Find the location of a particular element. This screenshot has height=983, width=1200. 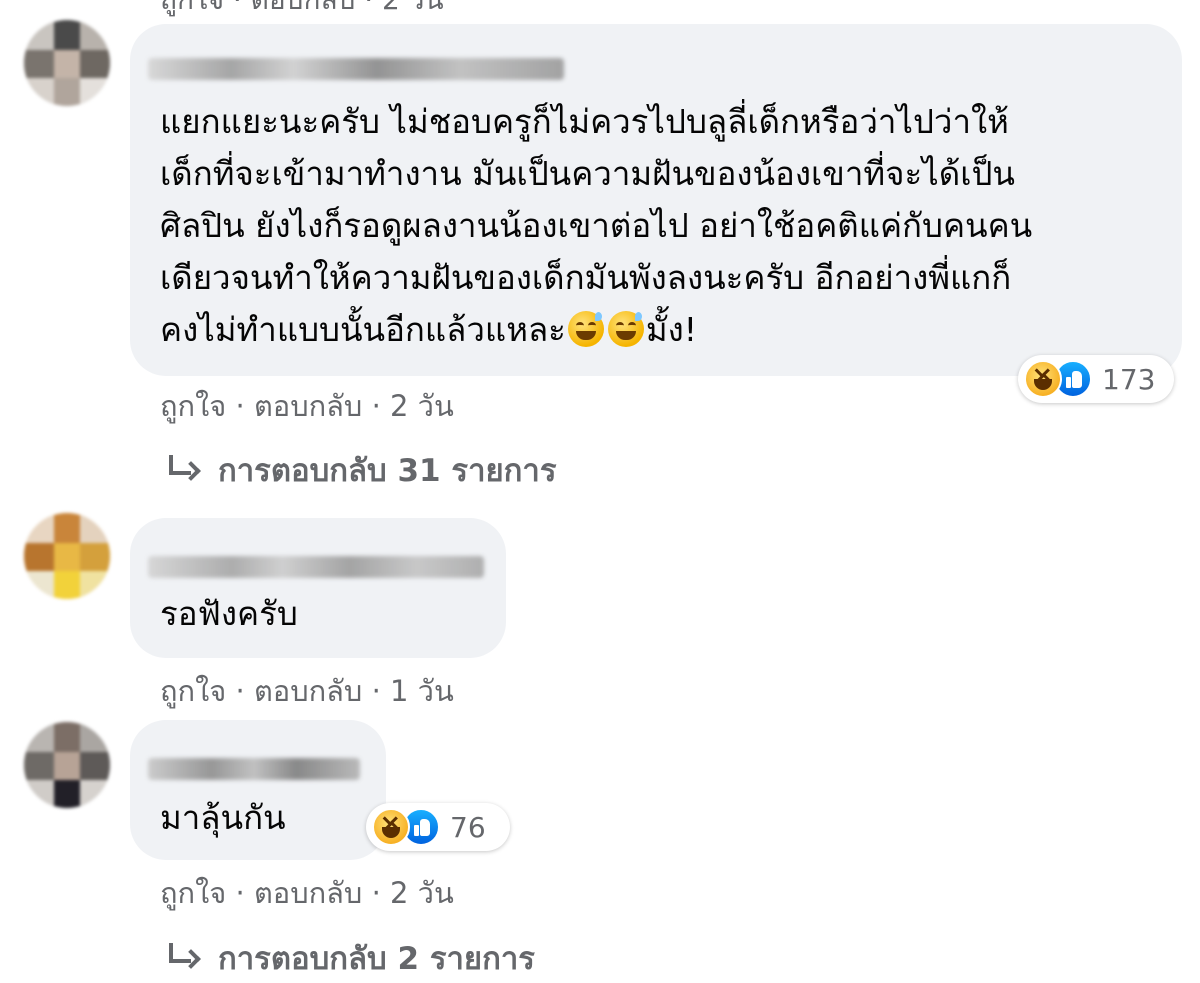

comment-text: รอฟังครับ is located at coordinates (229, 613).